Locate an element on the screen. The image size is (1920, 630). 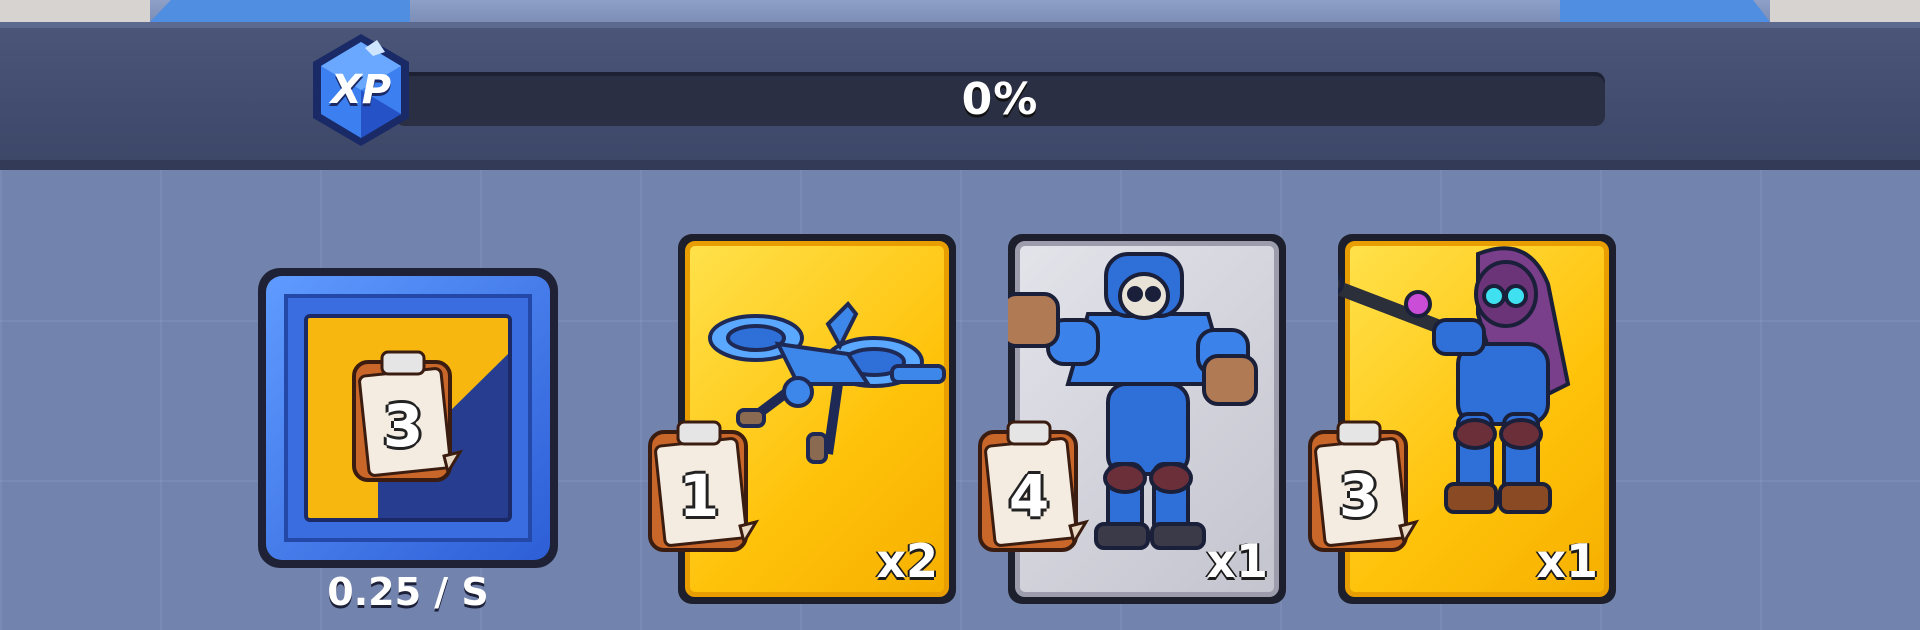
unit-card-robot: 4 x1 is located at coordinates (1132, 419).